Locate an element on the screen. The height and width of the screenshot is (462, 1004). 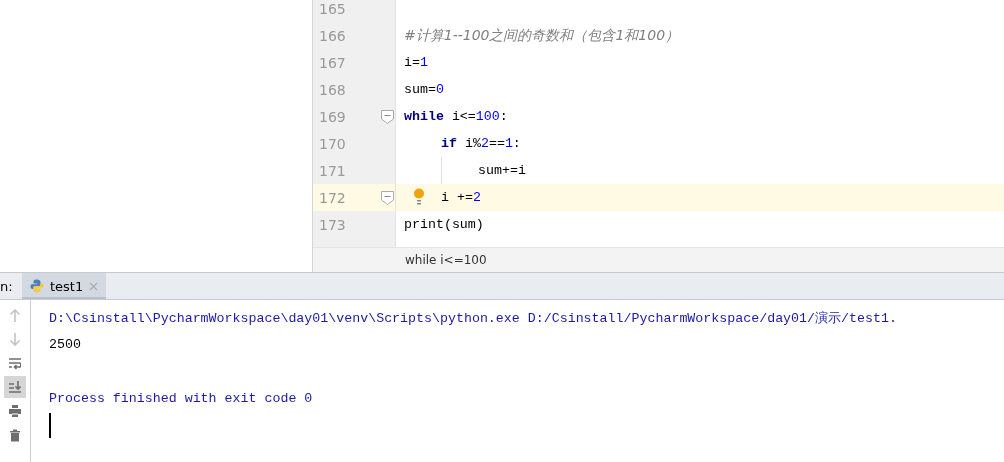
scroll-to-end-icon is located at coordinates (15, 387).